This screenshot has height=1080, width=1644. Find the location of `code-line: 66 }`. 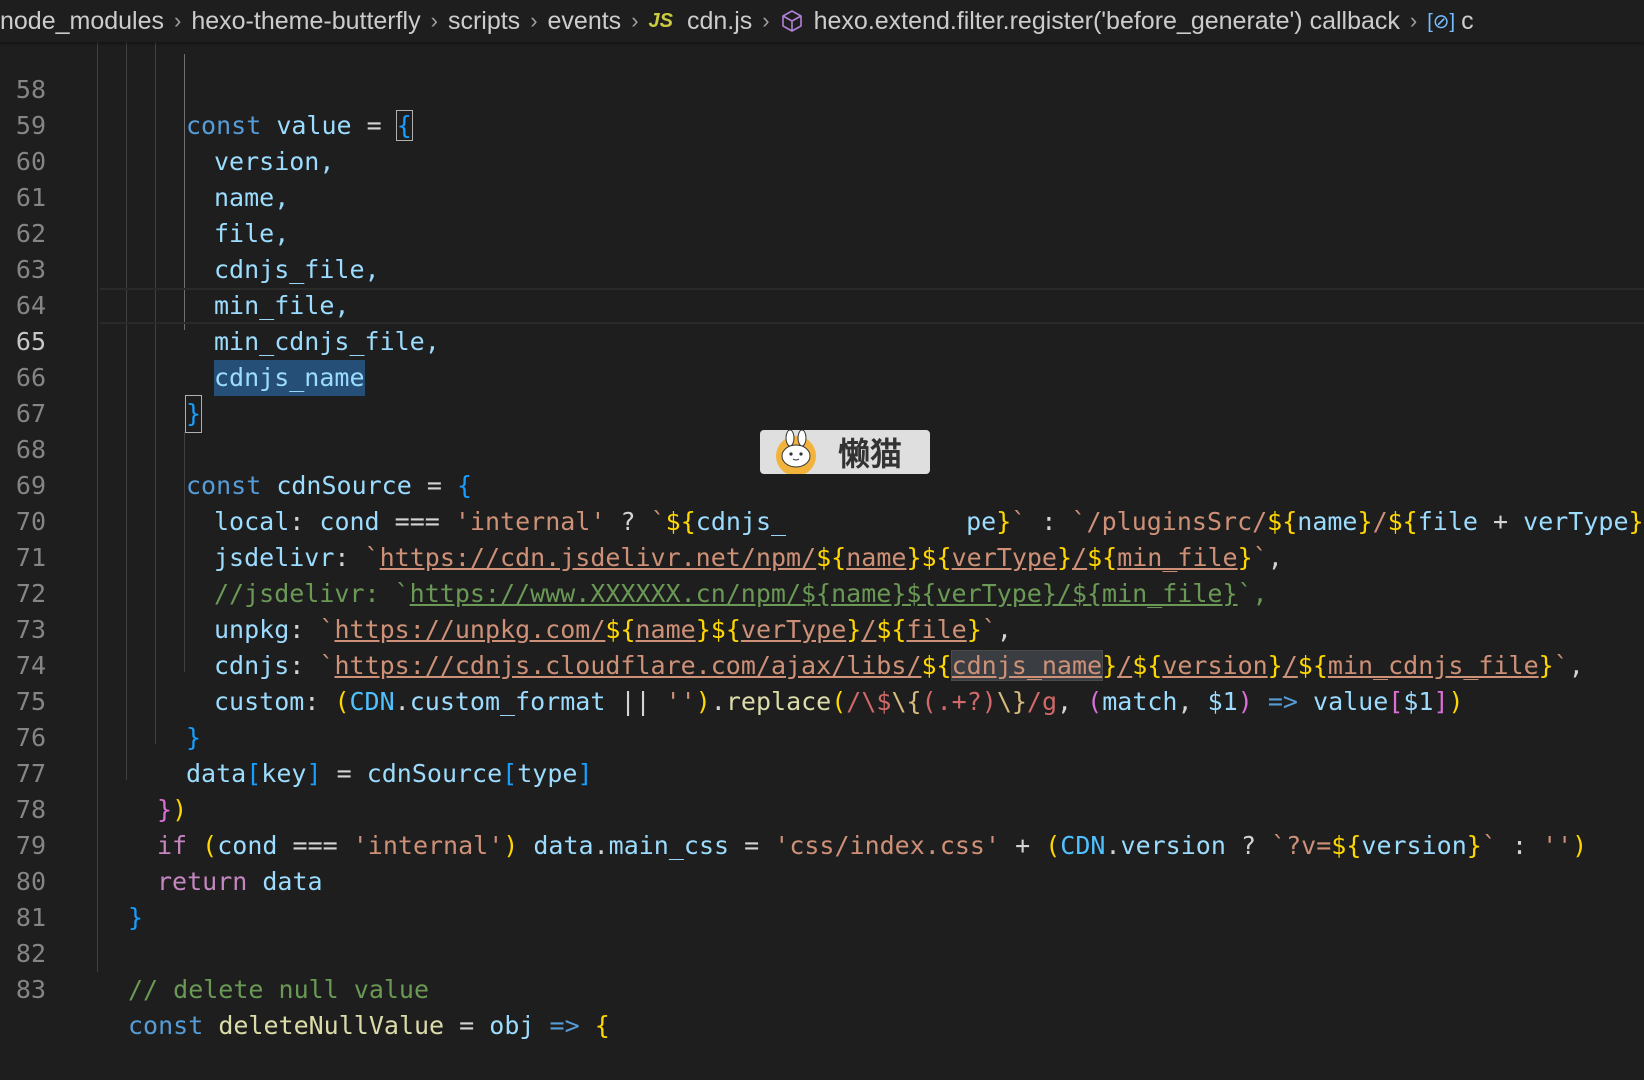

code-line: 66 } is located at coordinates (822, 378).